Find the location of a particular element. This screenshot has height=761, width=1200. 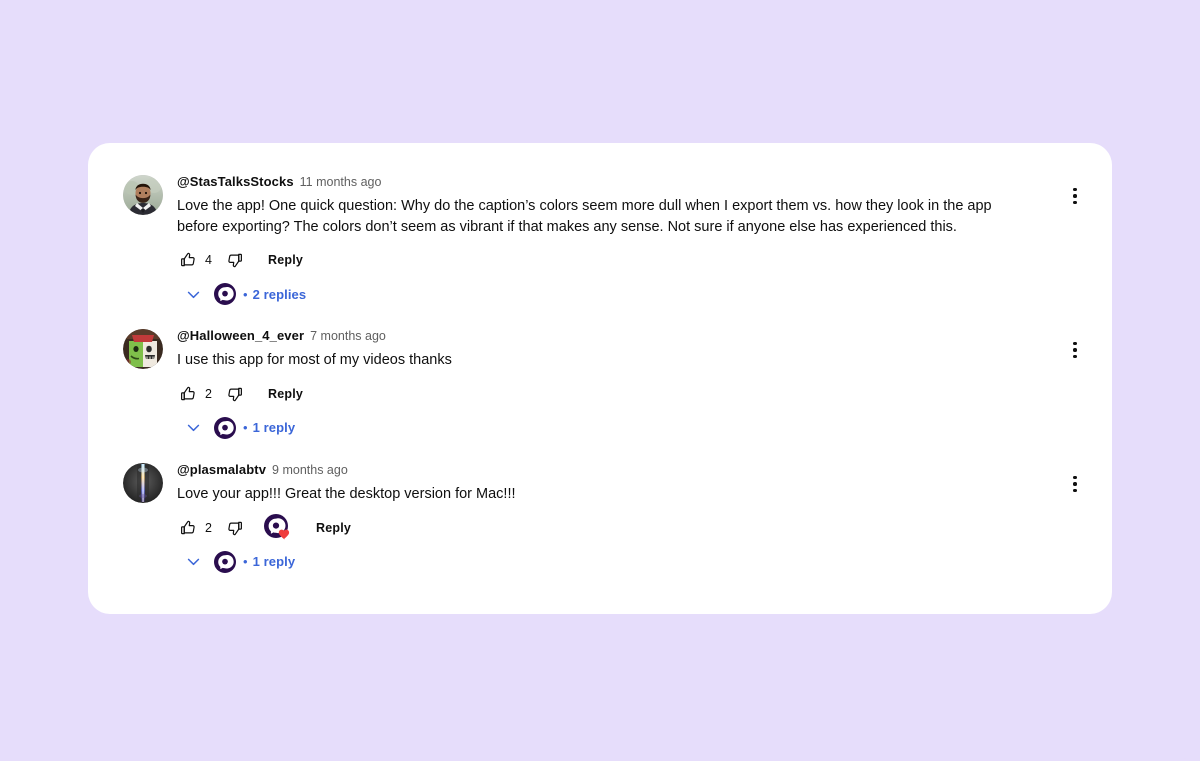

like-count: 4 is located at coordinates (208, 260).